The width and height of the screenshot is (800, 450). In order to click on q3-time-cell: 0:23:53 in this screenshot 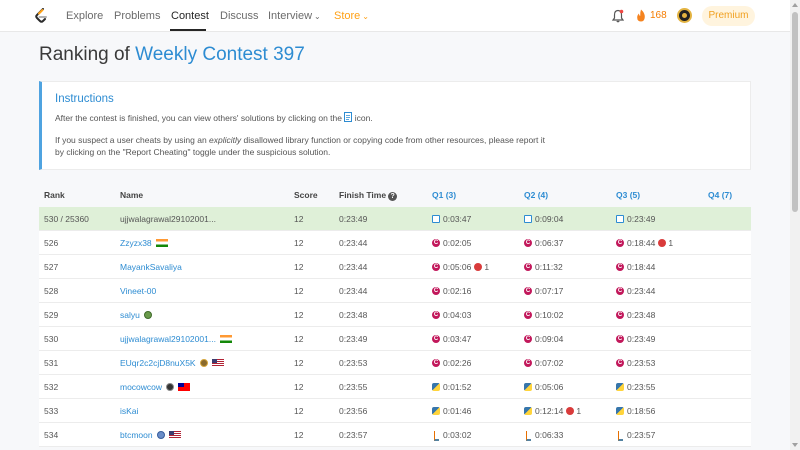, I will do `click(635, 363)`.